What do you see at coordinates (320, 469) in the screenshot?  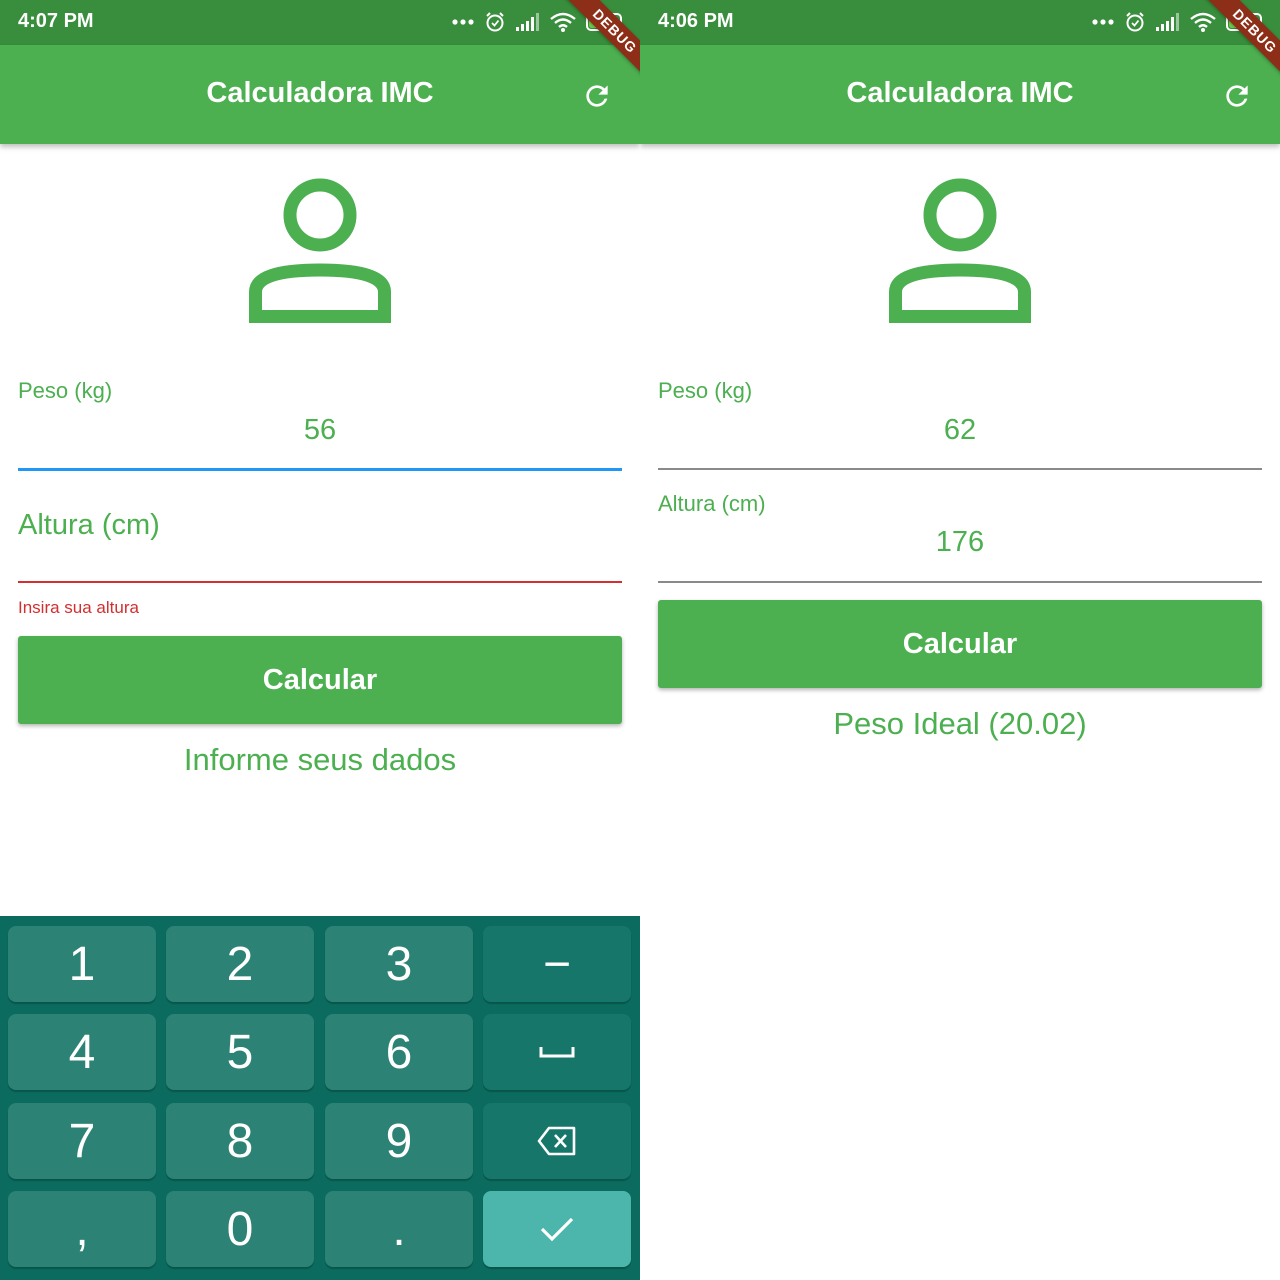 I see `peso-underline-focused` at bounding box center [320, 469].